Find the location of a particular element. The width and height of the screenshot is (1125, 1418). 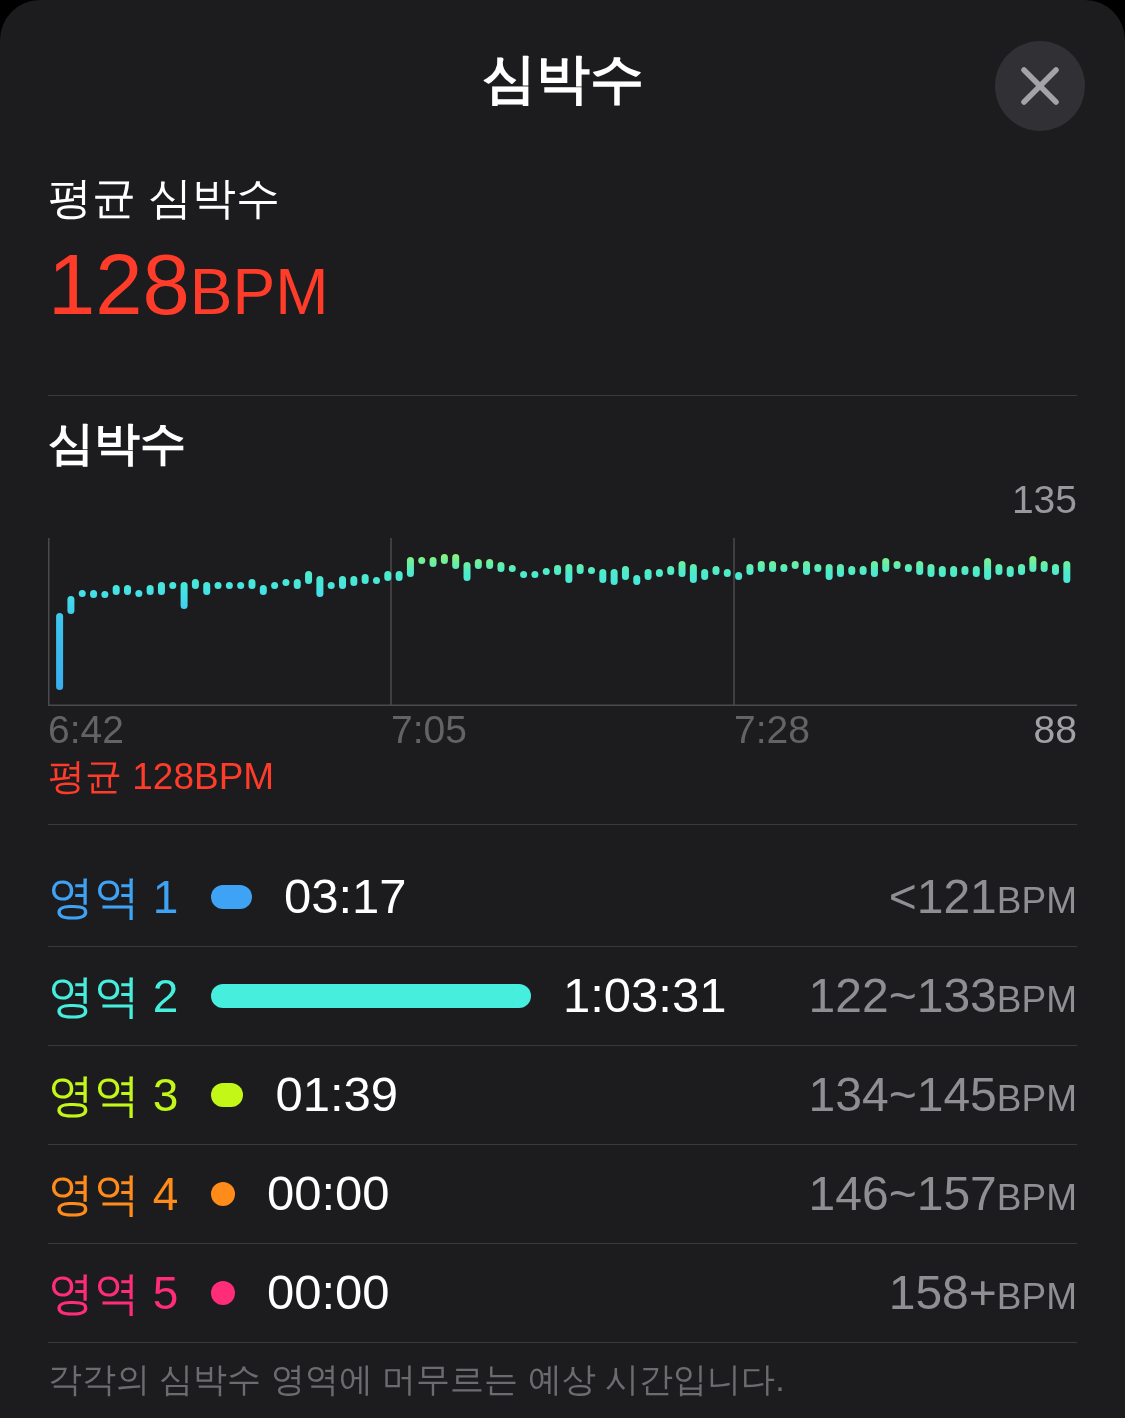

zone-label: 영역 2 is located at coordinates (114, 995).